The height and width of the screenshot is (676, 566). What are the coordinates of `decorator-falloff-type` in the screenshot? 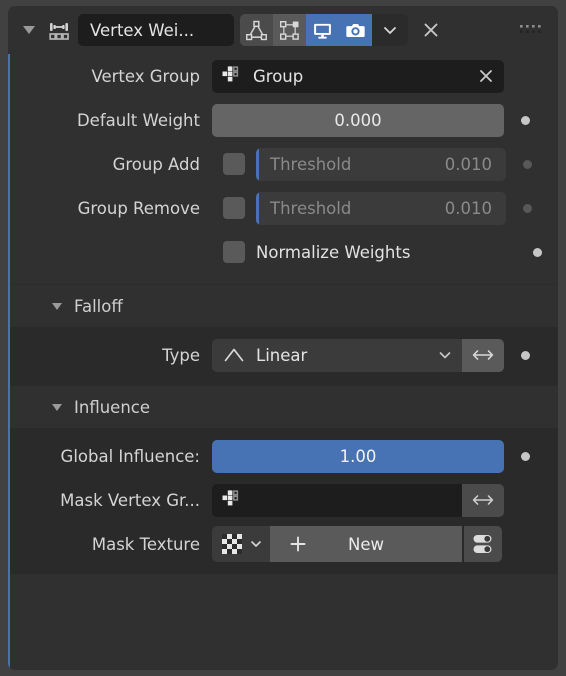 It's located at (525, 355).